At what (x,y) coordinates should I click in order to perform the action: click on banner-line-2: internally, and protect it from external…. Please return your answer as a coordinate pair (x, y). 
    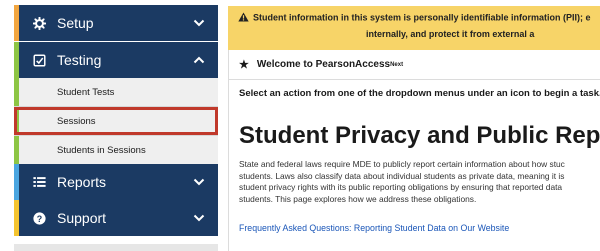
    Looking at the image, I should click on (450, 34).